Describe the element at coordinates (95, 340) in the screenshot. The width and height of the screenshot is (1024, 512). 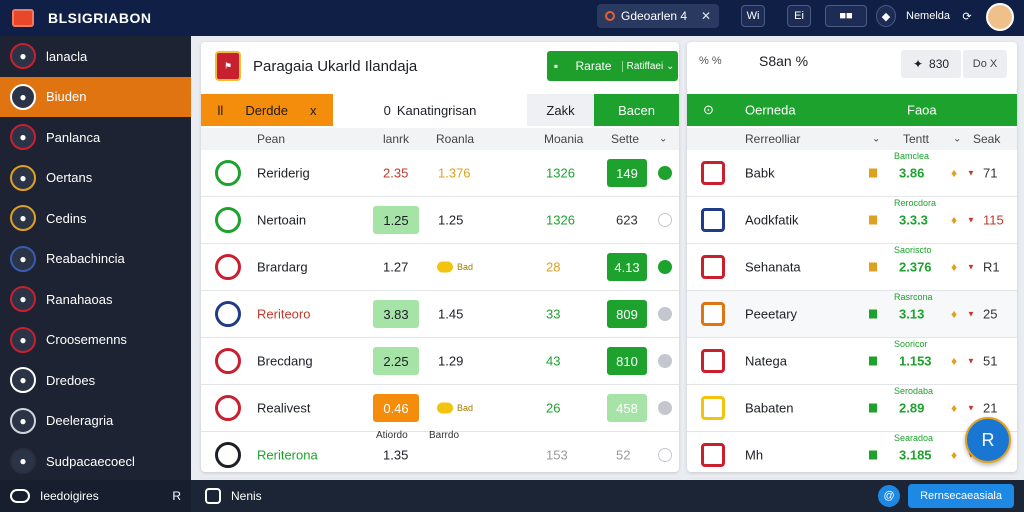
I see `sidebar-item: ● Croosemenns` at that location.